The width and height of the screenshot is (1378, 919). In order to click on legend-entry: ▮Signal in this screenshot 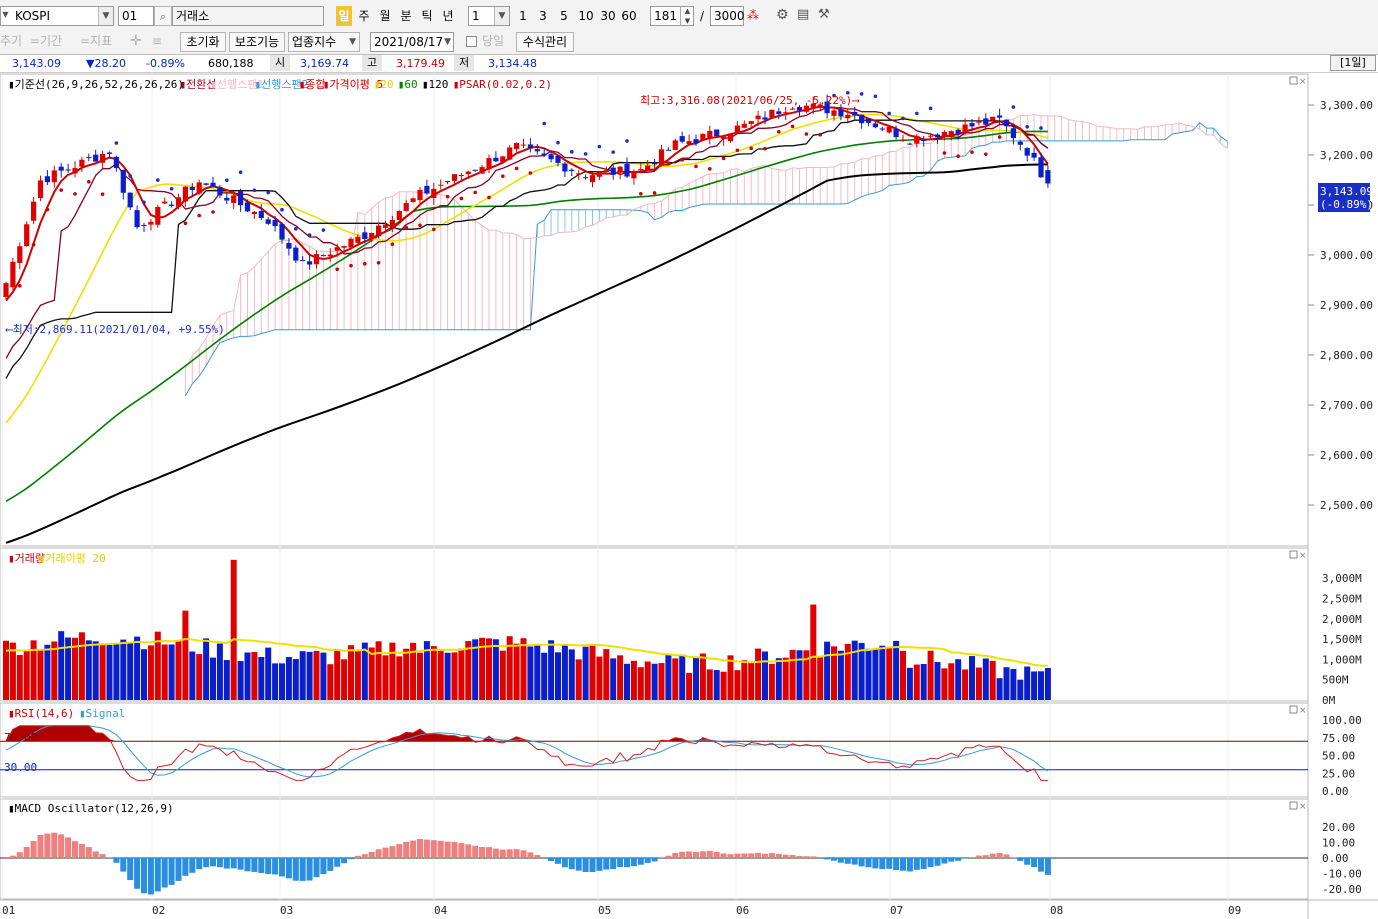, I will do `click(102, 713)`.